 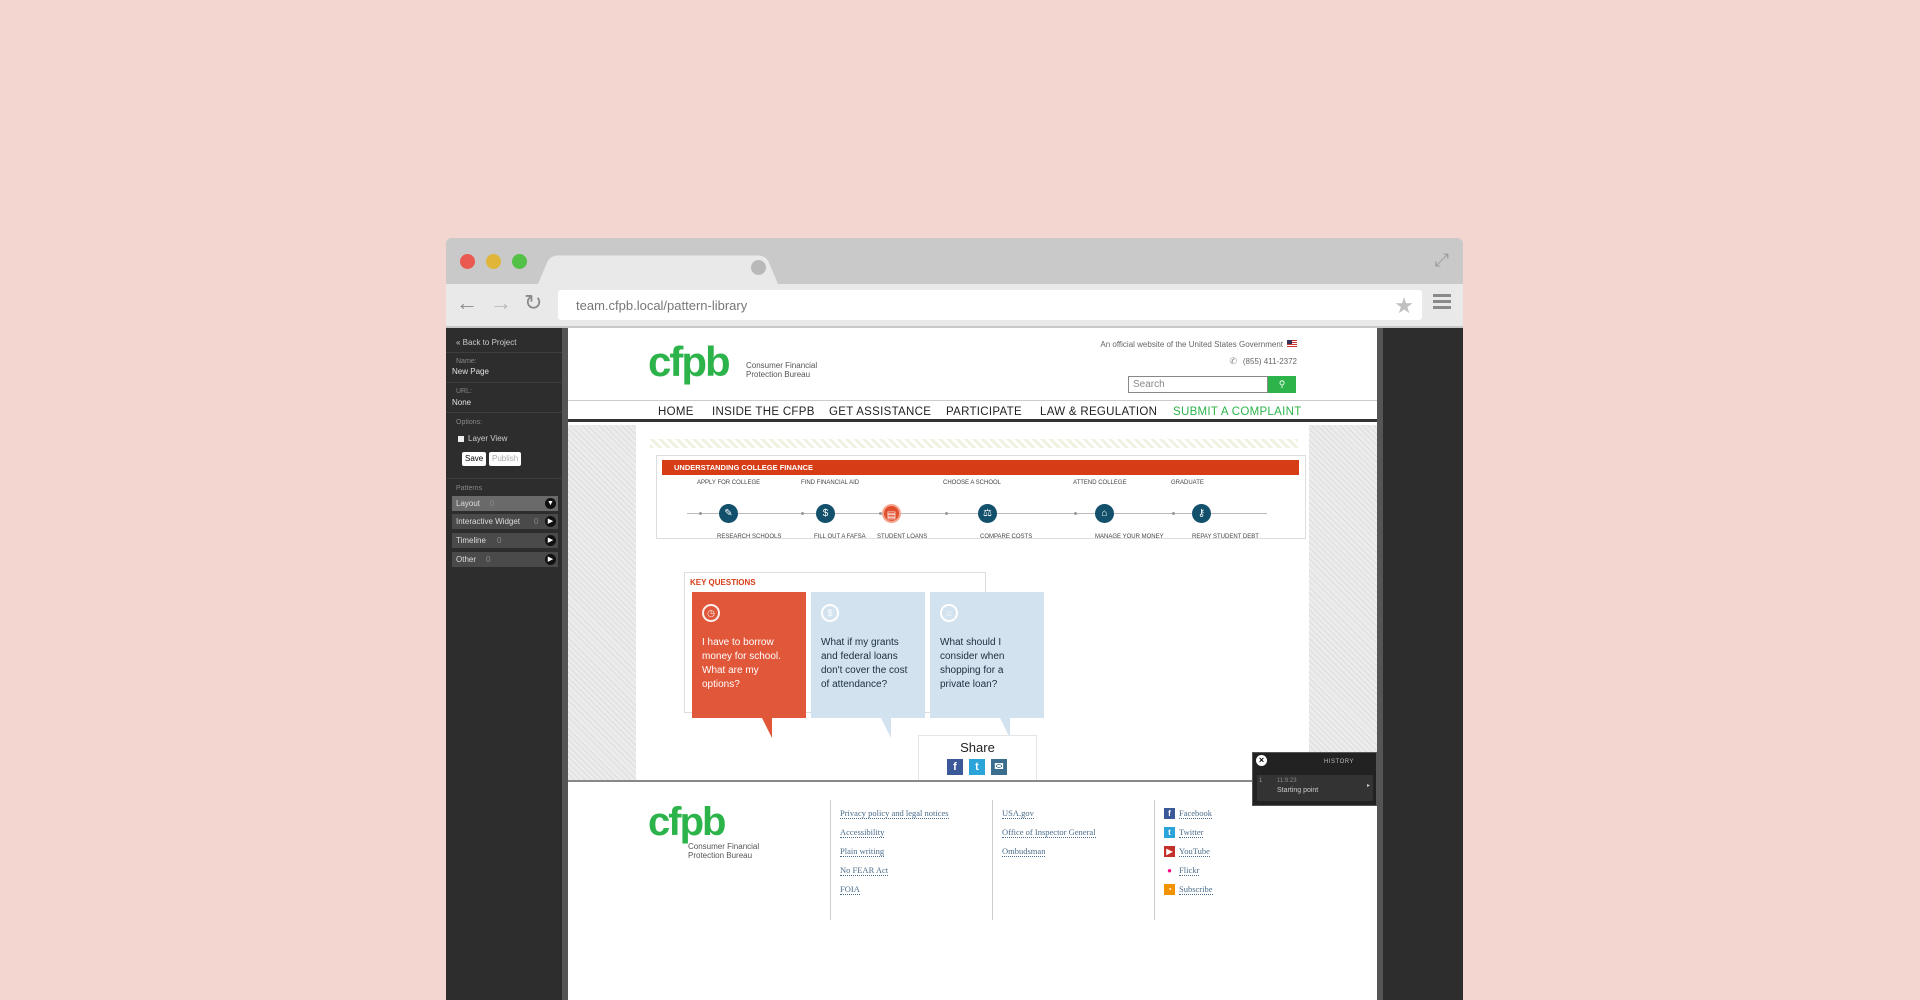 What do you see at coordinates (1269, 361) in the screenshot?
I see `phone-number: (855) 411-2372` at bounding box center [1269, 361].